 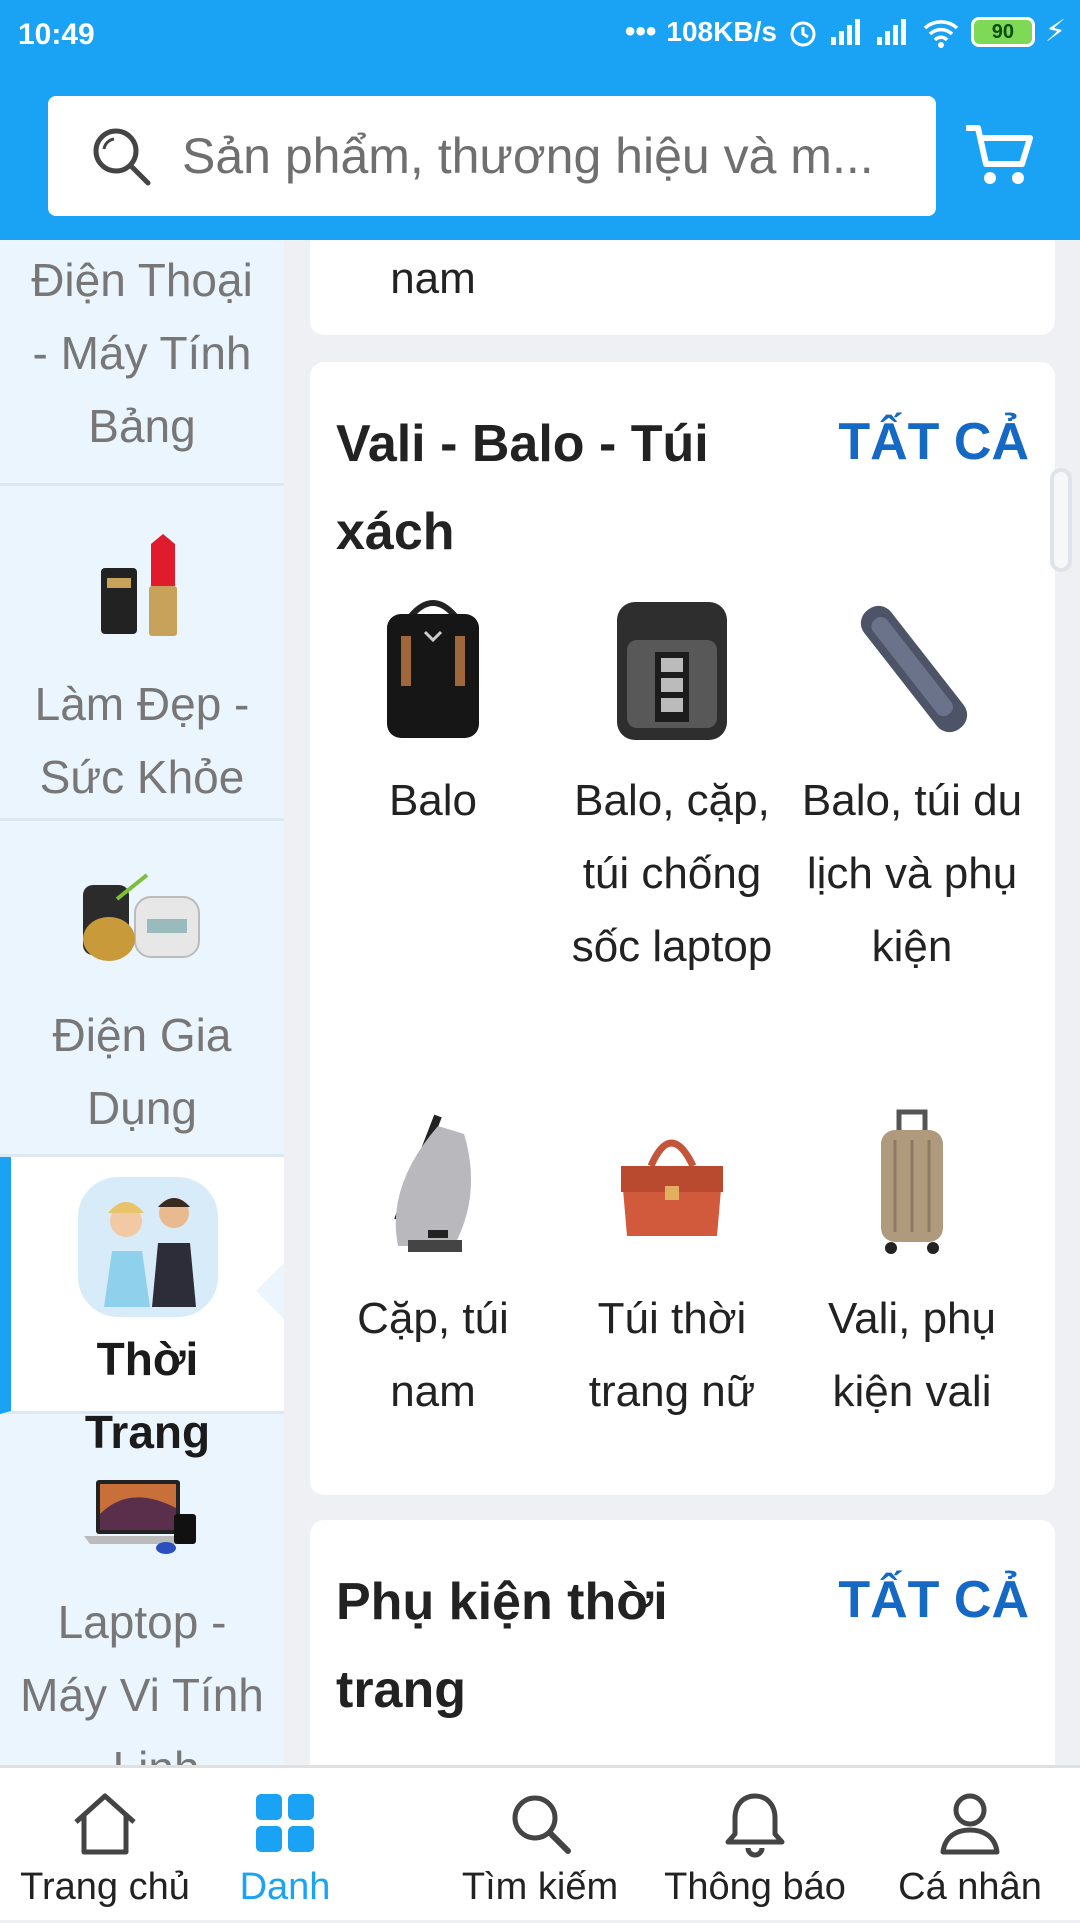 I want to click on section-card-phu-kien: Phụ kiện thời trang TẤT CẢ, so click(x=682, y=1642).